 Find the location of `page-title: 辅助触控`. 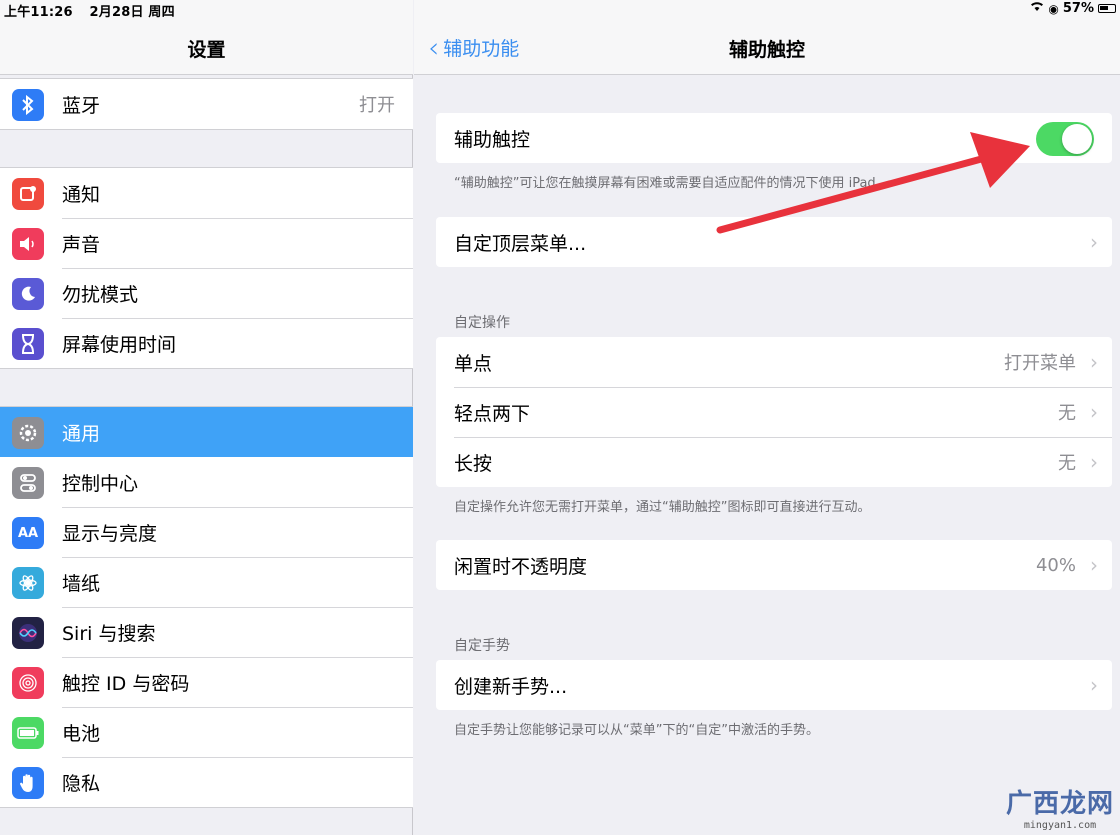

page-title: 辅助触控 is located at coordinates (766, 50).